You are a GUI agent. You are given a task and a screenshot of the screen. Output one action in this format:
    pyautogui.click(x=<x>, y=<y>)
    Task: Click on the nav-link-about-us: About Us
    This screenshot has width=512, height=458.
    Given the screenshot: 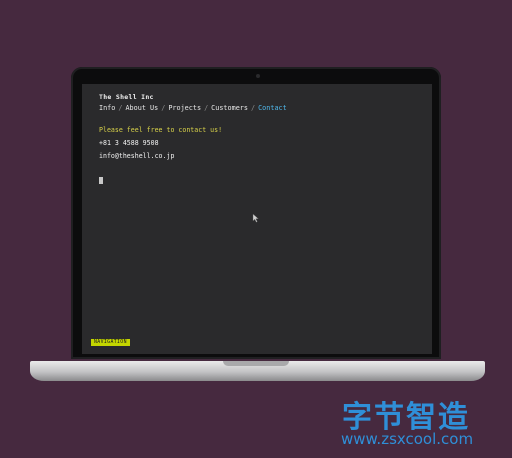 What is the action you would take?
    pyautogui.click(x=141, y=108)
    